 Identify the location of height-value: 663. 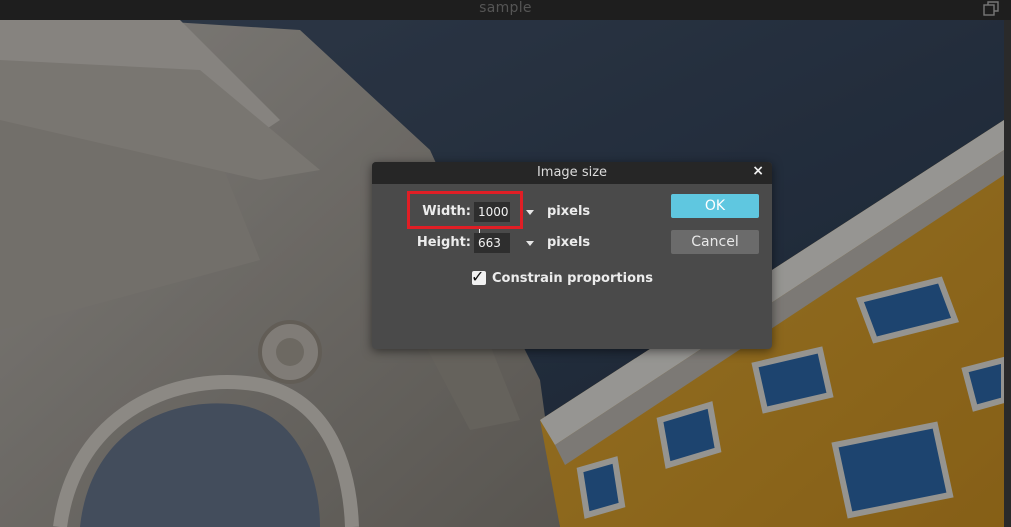
(489, 243).